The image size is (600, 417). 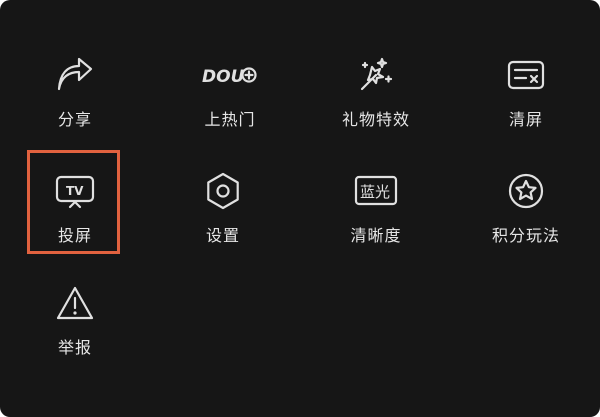 I want to click on resolution-label: 清晰度, so click(x=376, y=235).